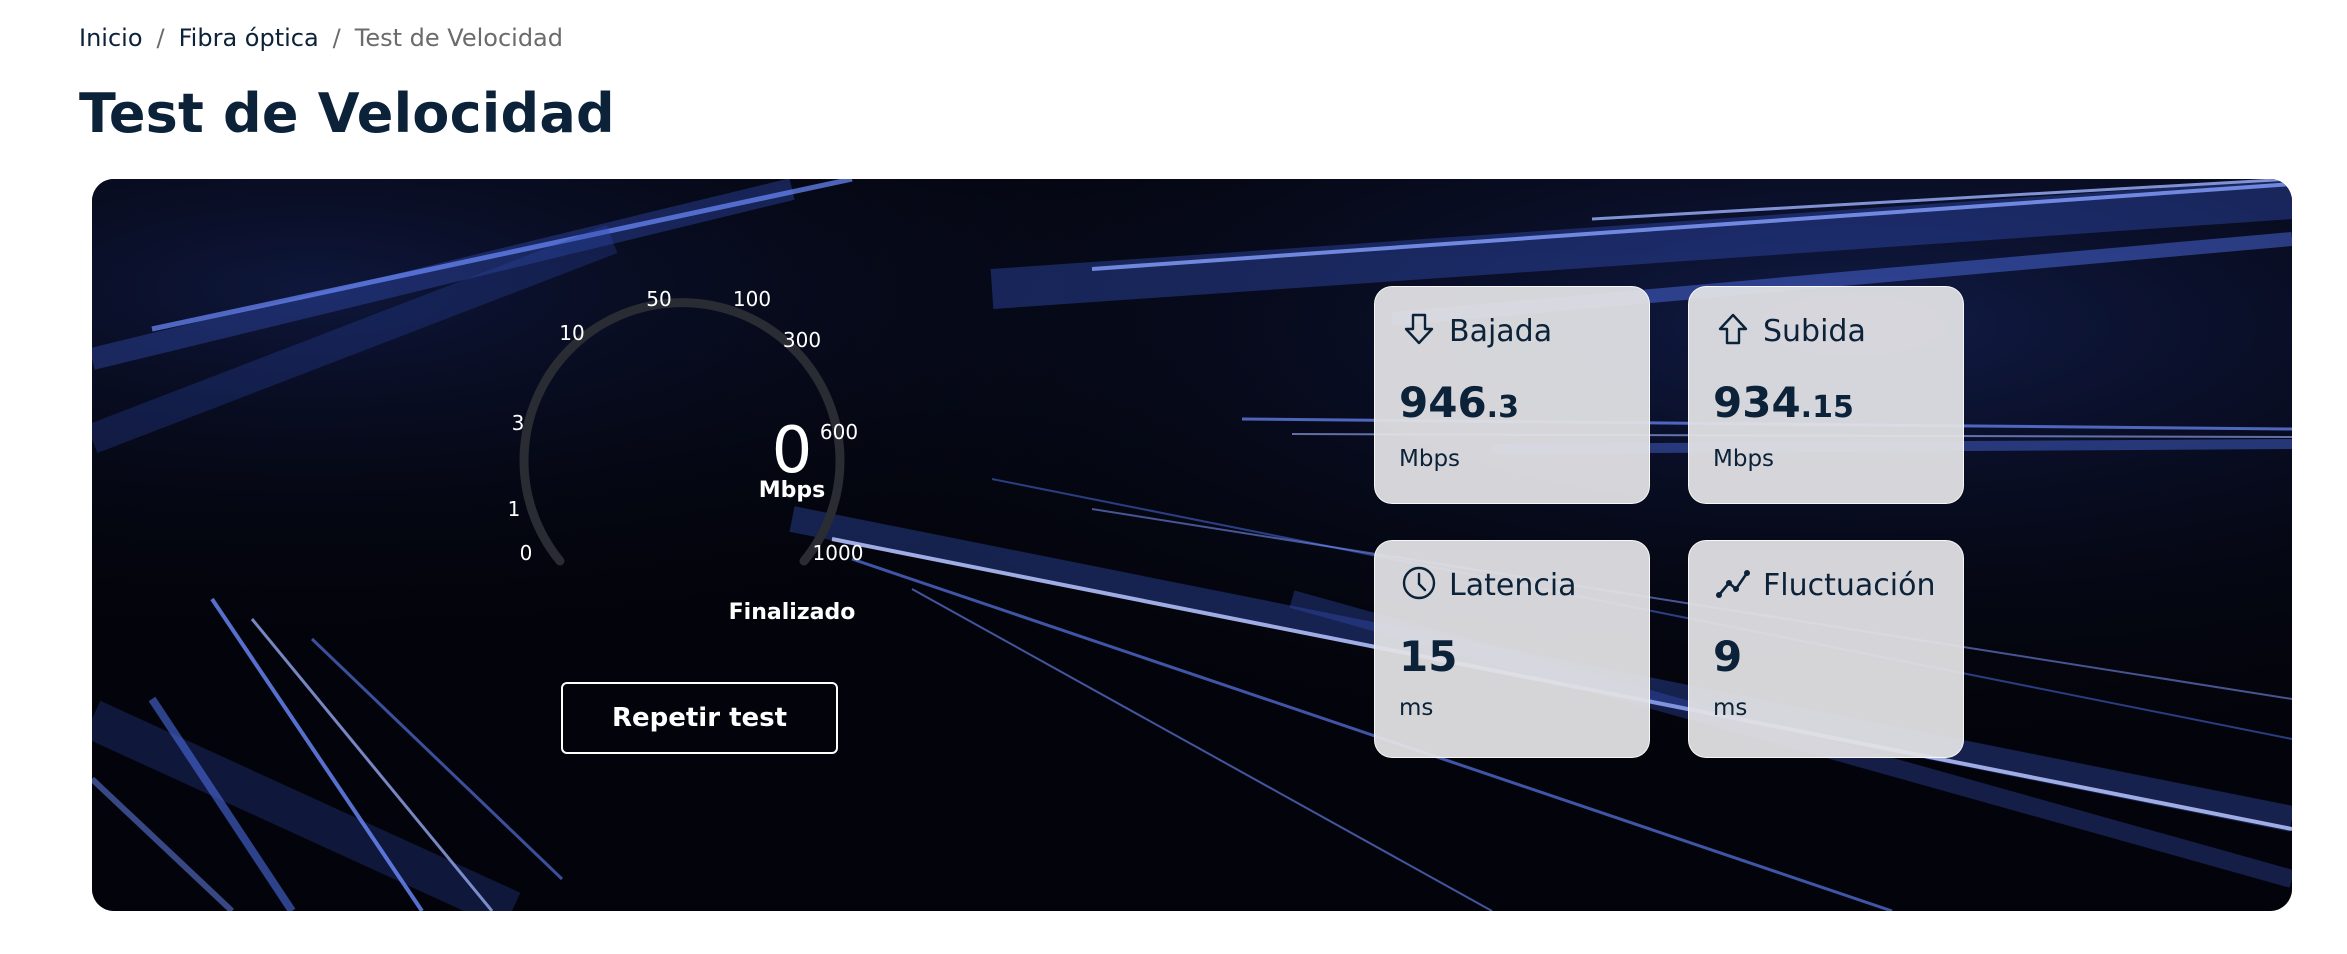 The width and height of the screenshot is (2347, 954). What do you see at coordinates (1744, 459) in the screenshot?
I see `upload-unit: Mbps` at bounding box center [1744, 459].